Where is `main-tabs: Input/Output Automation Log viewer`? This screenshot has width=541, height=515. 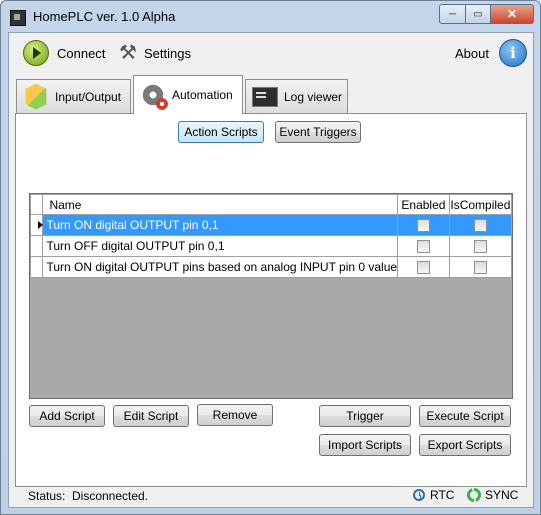 main-tabs: Input/Output Automation Log viewer is located at coordinates (271, 94).